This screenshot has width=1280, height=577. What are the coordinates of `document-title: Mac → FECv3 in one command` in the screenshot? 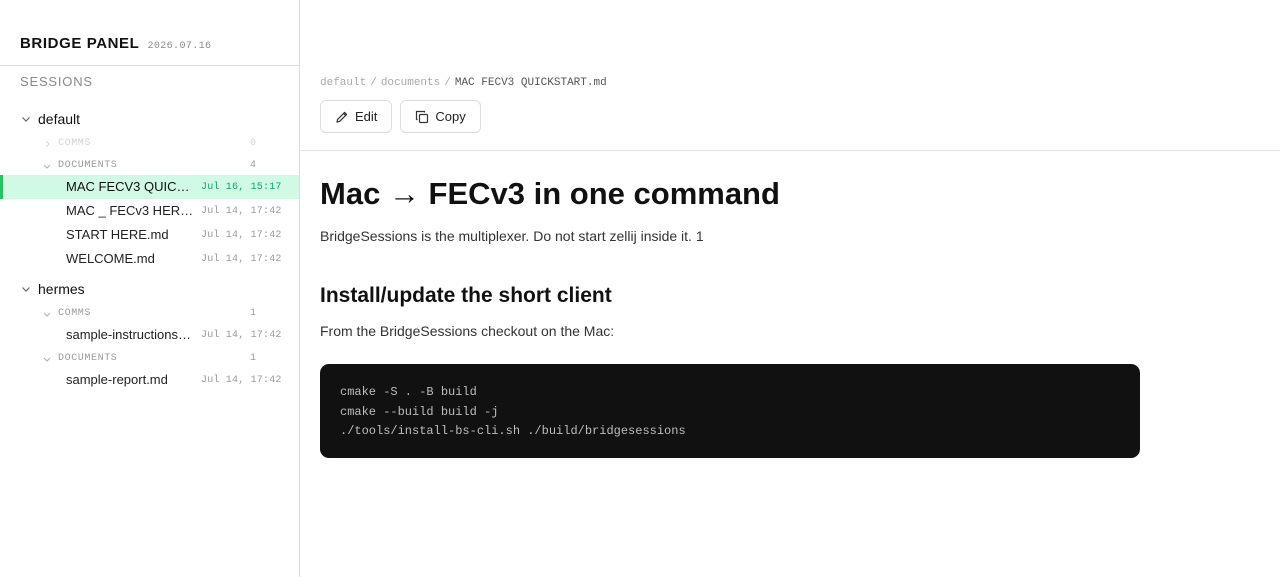 It's located at (550, 193).